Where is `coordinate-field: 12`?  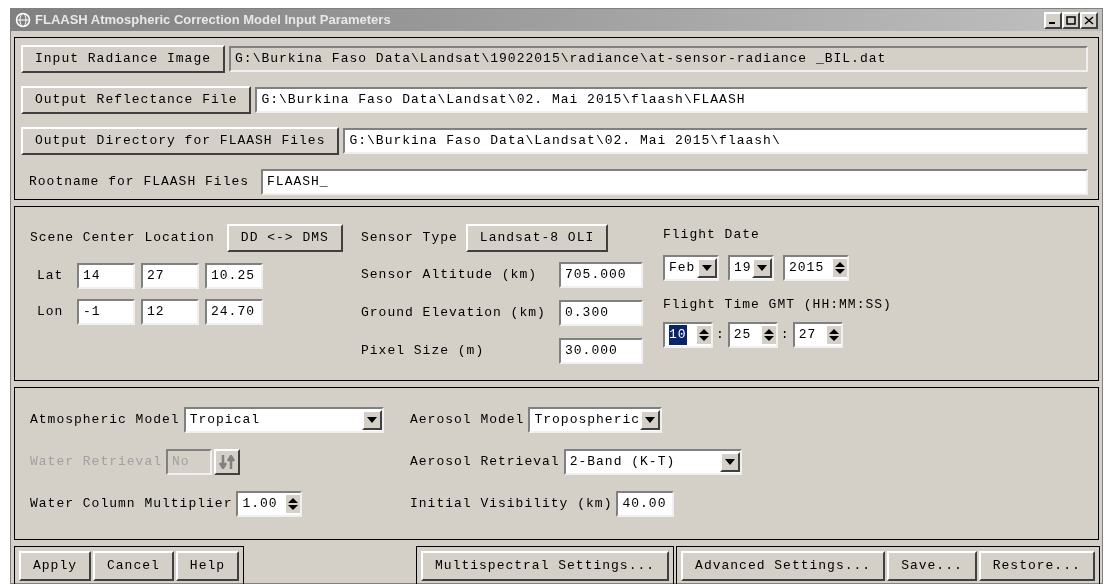
coordinate-field: 12 is located at coordinates (170, 312).